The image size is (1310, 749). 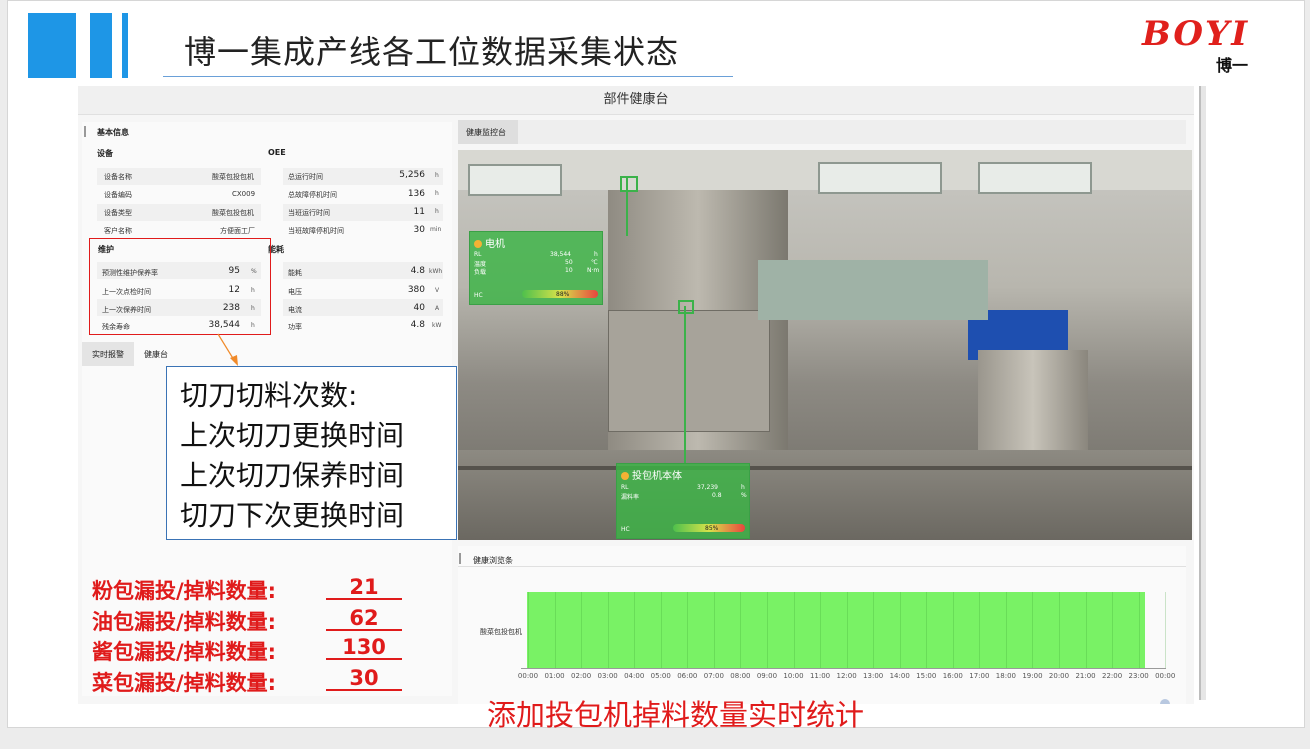 What do you see at coordinates (163, 354) in the screenshot?
I see `tab-health: 健康台` at bounding box center [163, 354].